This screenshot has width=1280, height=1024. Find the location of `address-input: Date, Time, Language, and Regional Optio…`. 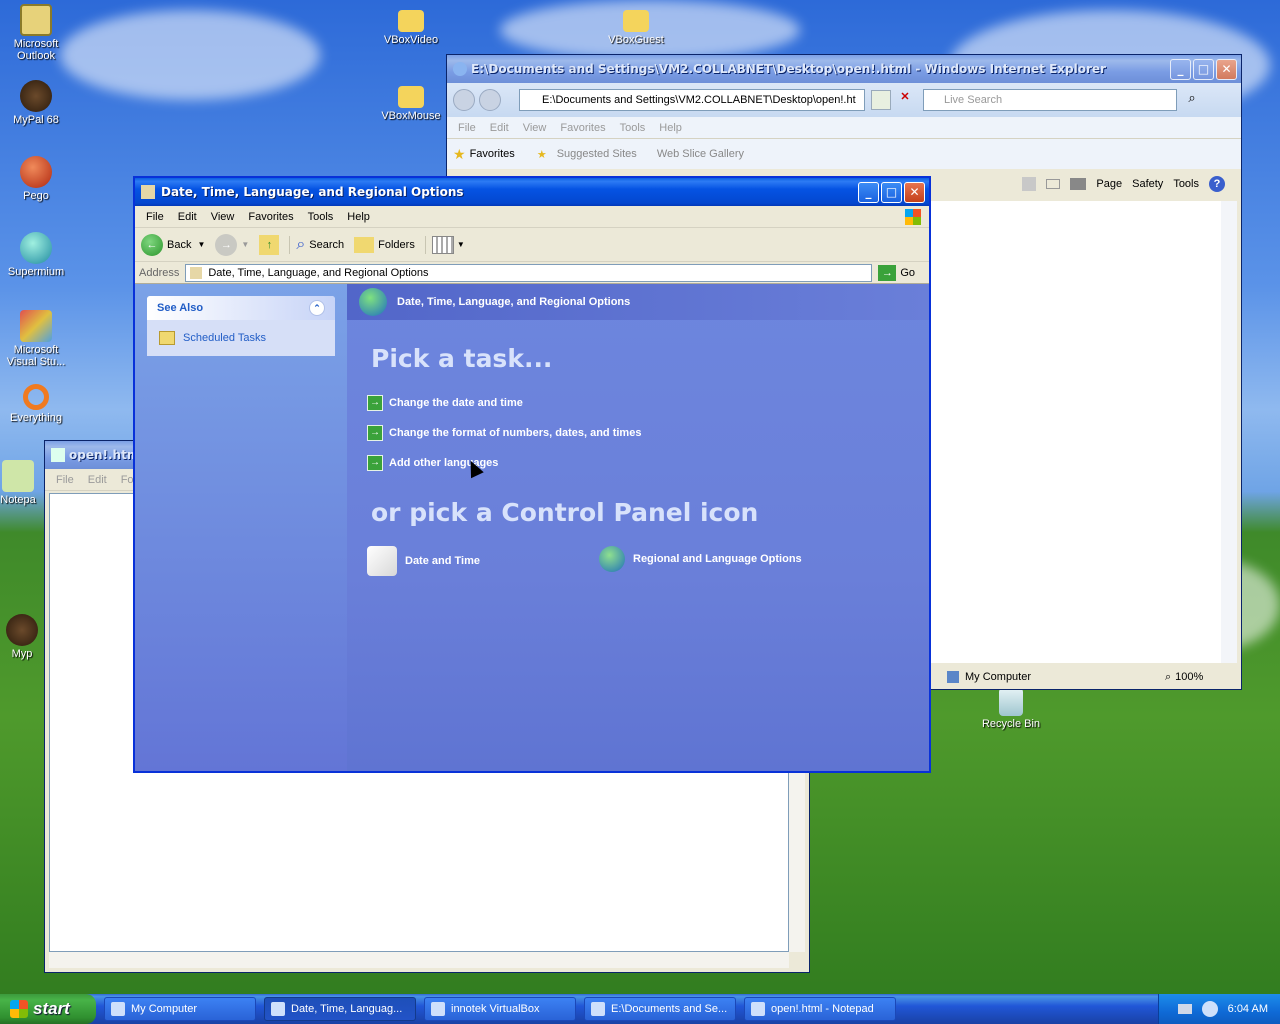

address-input: Date, Time, Language, and Regional Optio… is located at coordinates (529, 272).